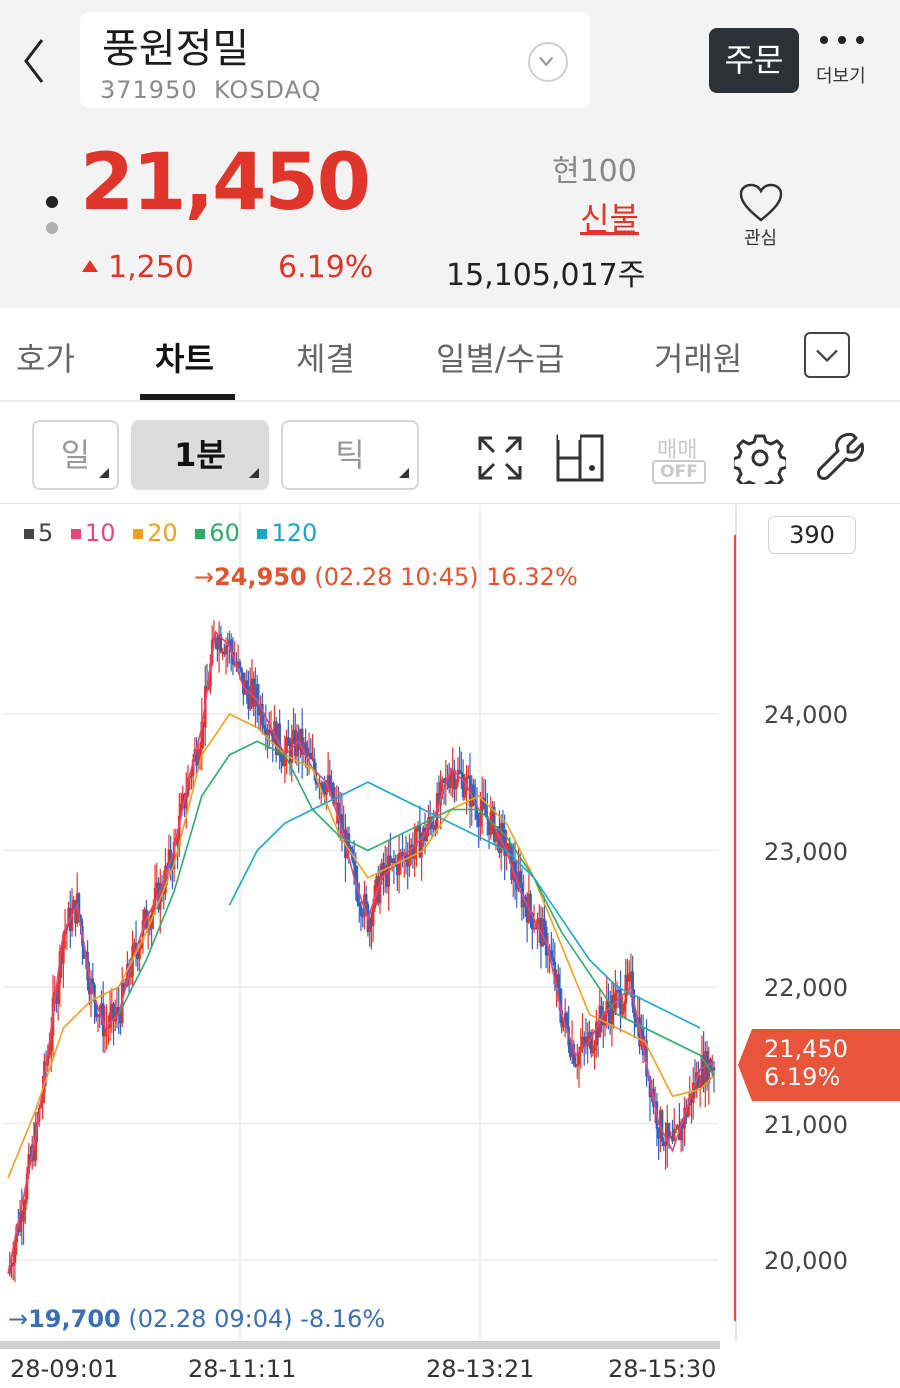  I want to click on period-day-label: 일, so click(75, 455).